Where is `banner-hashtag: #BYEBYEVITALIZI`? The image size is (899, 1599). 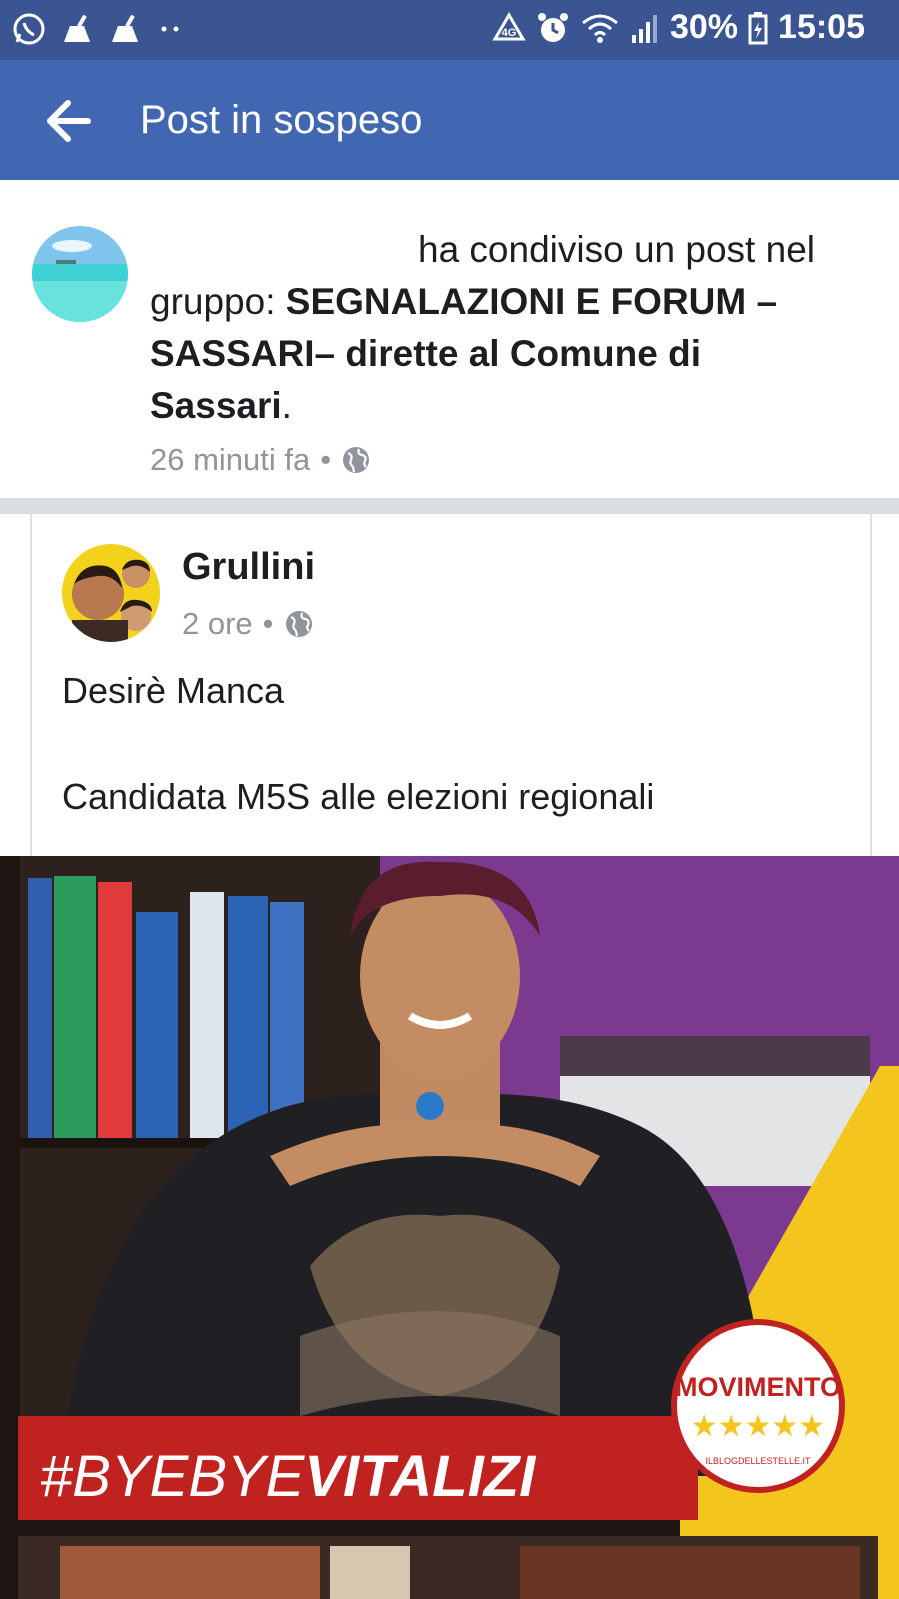
banner-hashtag: #BYEBYEVITALIZI is located at coordinates (288, 1476).